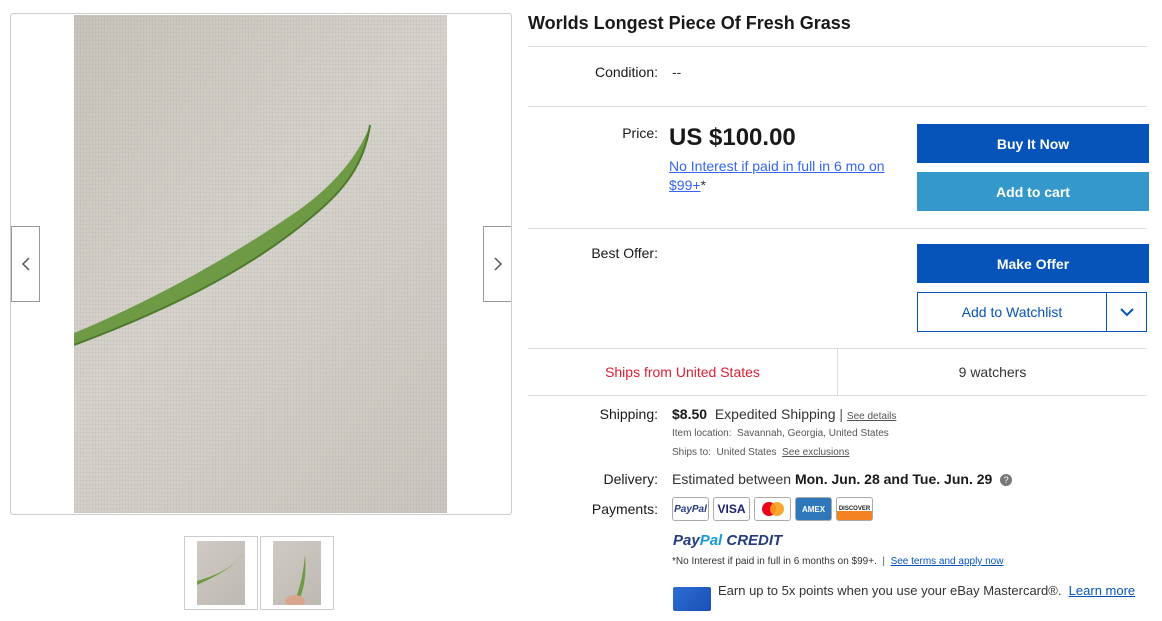 The width and height of the screenshot is (1162, 621). Describe the element at coordinates (690, 414) in the screenshot. I see `shipping-cost: $8.50` at that location.